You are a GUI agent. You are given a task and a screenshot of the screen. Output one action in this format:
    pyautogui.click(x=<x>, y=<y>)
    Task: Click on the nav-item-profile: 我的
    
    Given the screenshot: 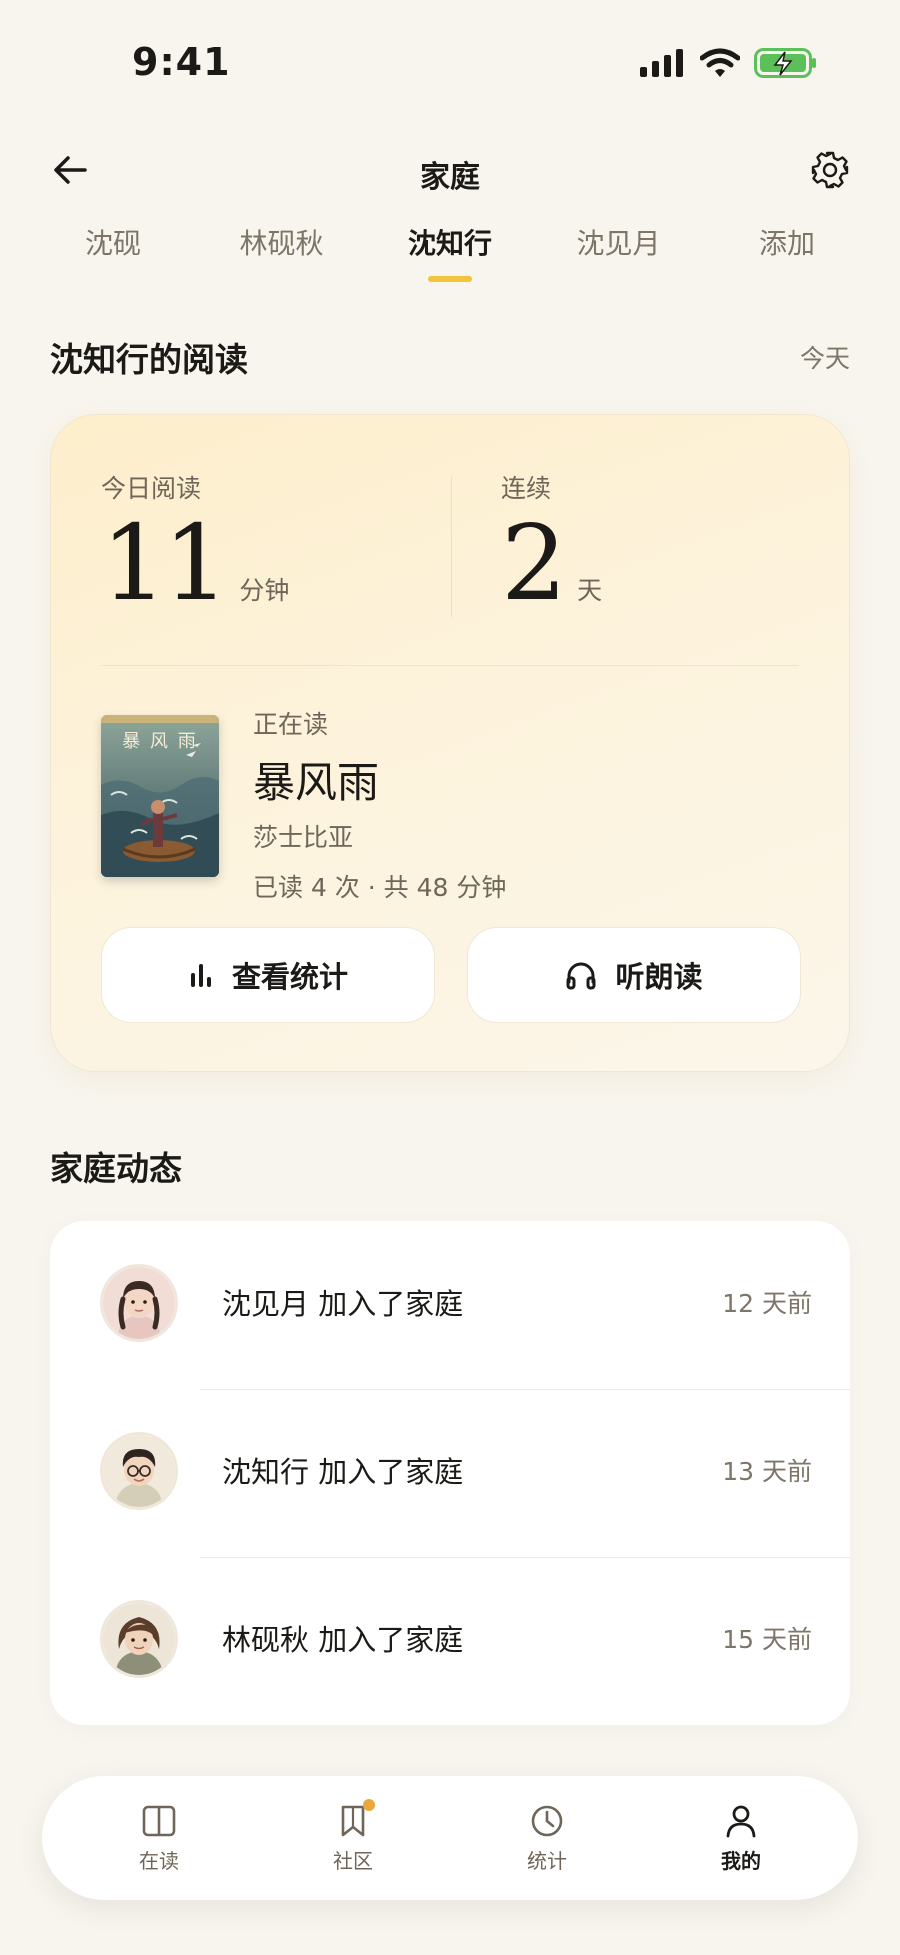 What is the action you would take?
    pyautogui.click(x=741, y=1838)
    